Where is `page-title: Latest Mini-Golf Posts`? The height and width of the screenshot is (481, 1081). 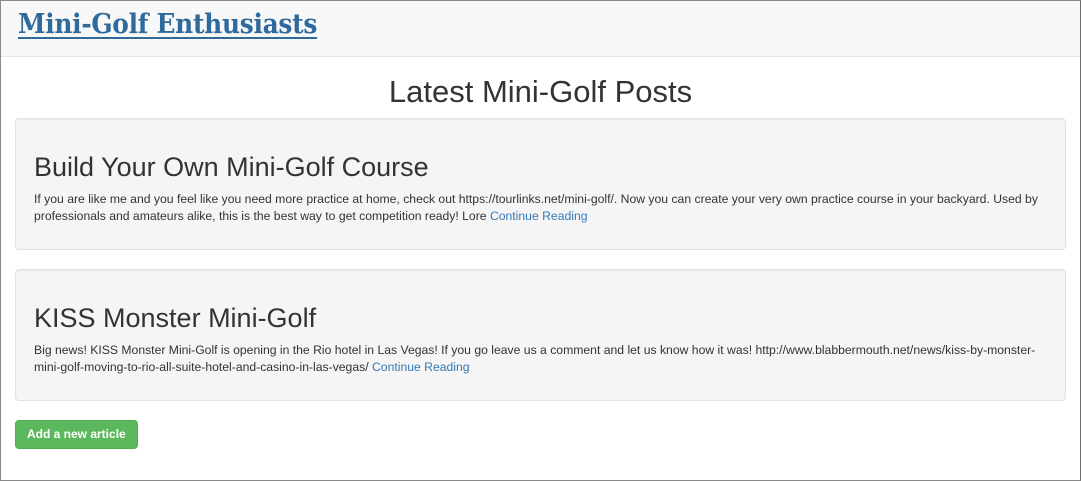 page-title: Latest Mini-Golf Posts is located at coordinates (540, 91).